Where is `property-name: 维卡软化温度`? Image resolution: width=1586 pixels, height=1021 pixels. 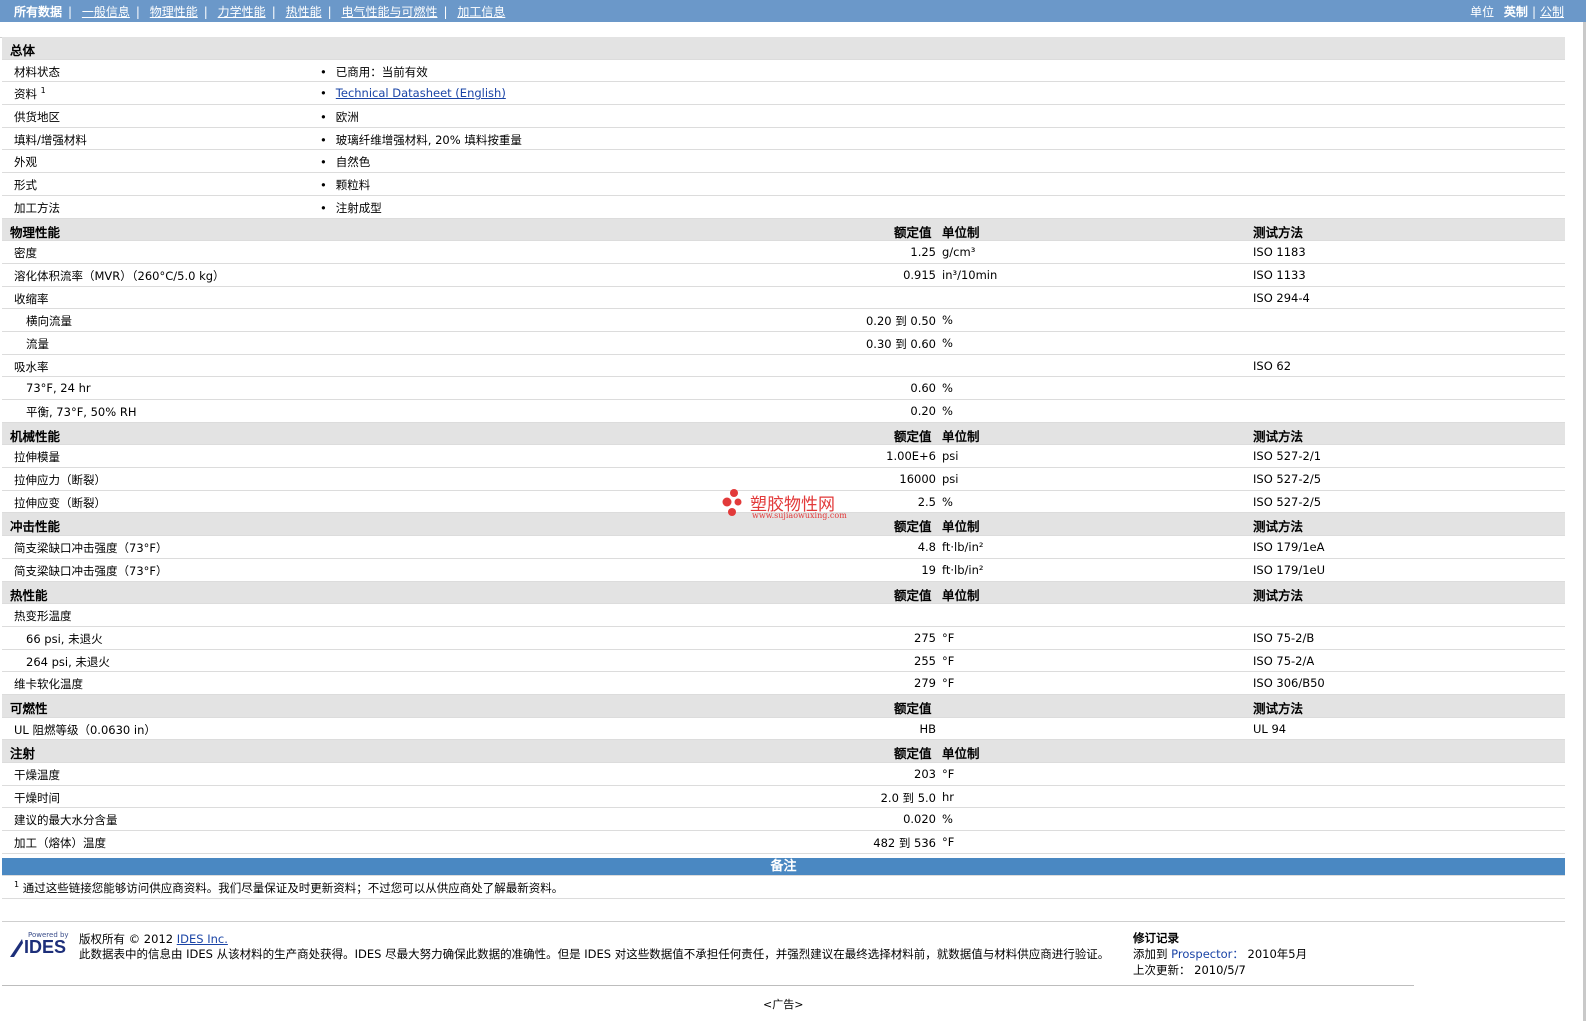
property-name: 维卡软化温度 is located at coordinates (48, 684).